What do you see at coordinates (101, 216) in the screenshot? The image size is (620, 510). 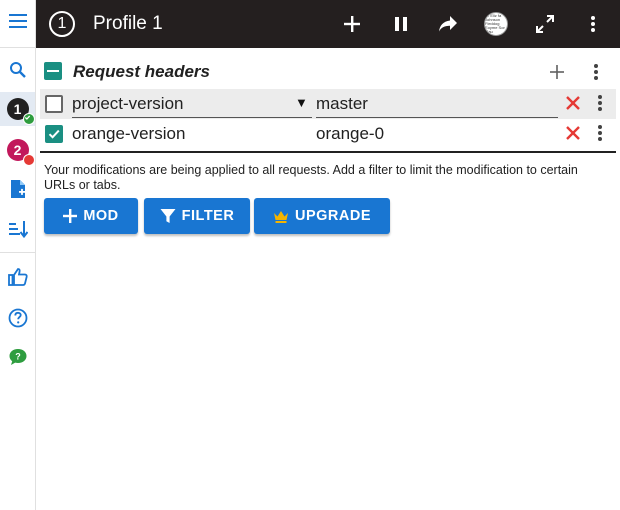 I see `add-mod-label: MOD` at bounding box center [101, 216].